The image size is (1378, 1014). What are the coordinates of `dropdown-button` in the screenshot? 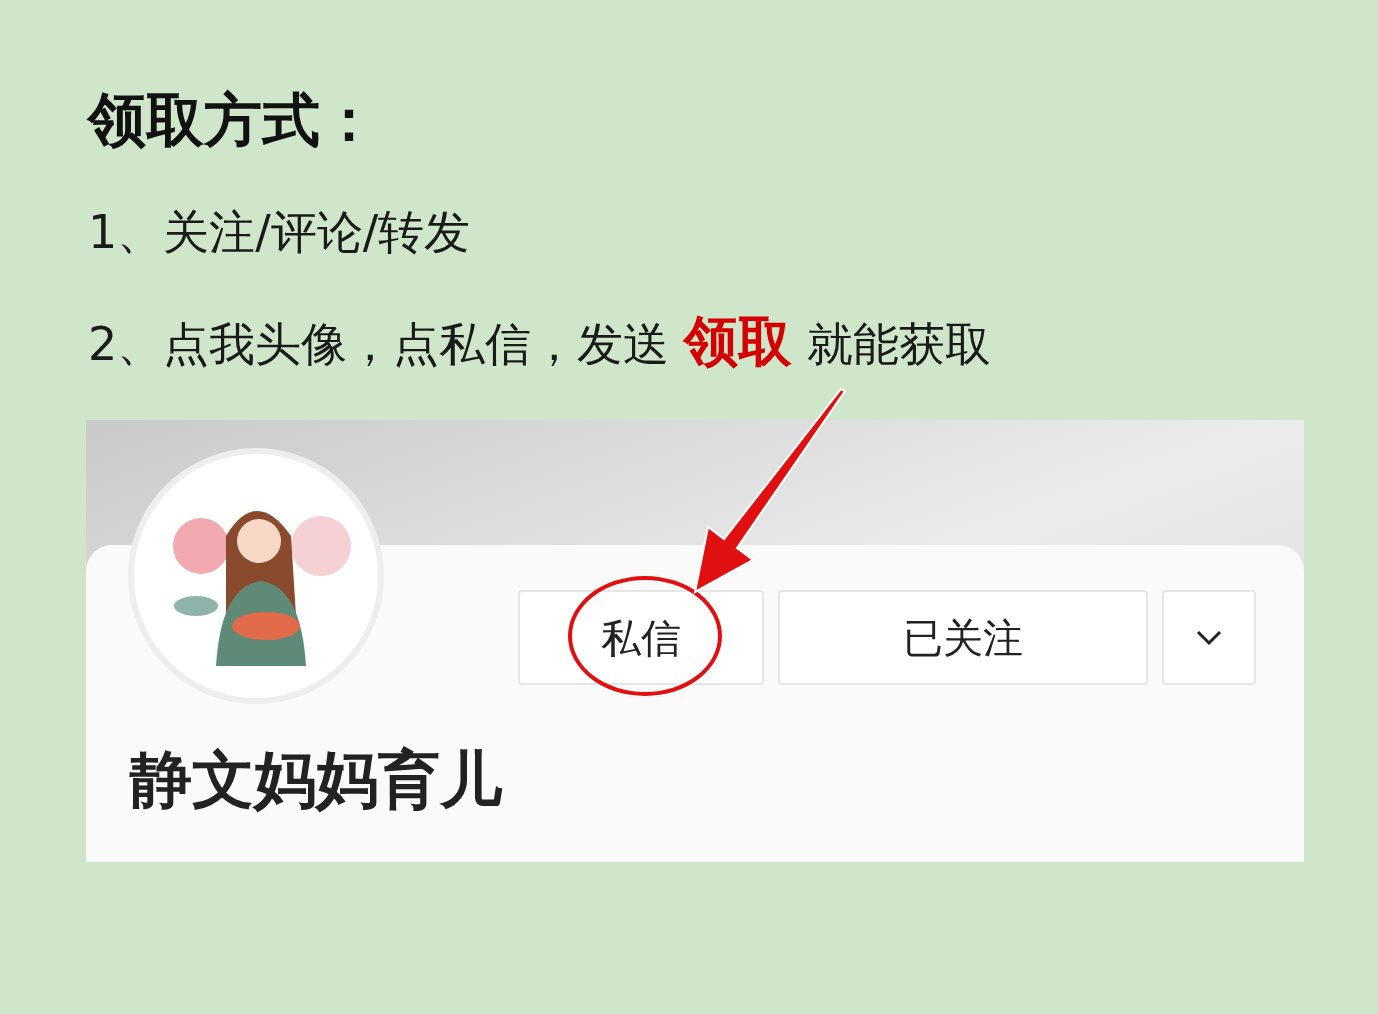 It's located at (1209, 637).